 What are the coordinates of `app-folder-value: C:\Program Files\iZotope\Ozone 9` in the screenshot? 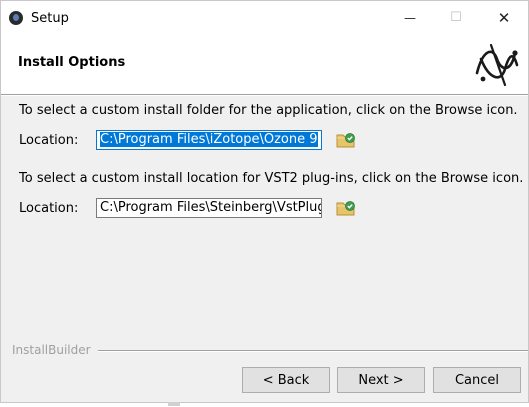 It's located at (209, 139).